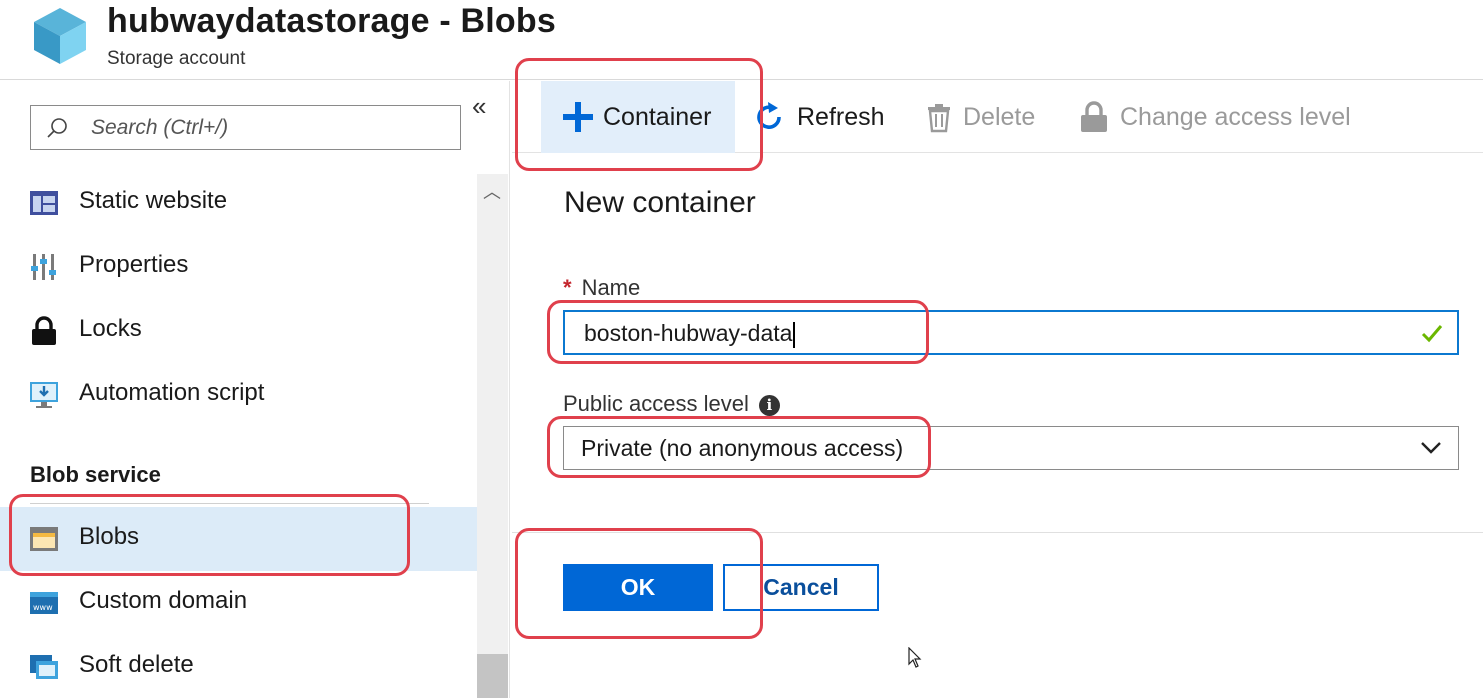  I want to click on sidebar-item-blobs: Blobs, so click(238, 539).